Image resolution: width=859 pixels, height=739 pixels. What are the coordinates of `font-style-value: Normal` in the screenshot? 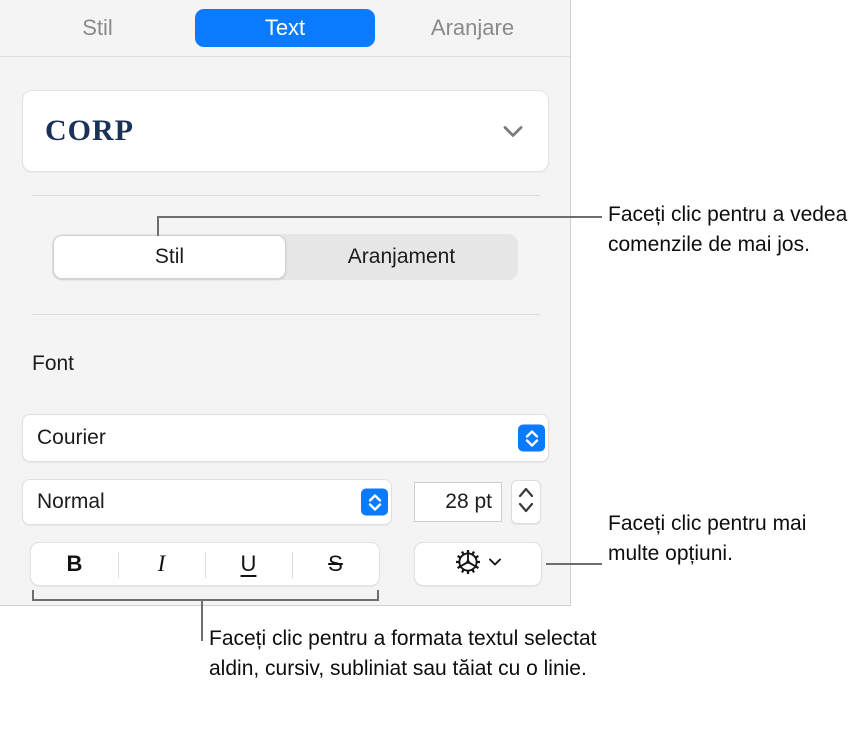 It's located at (71, 501).